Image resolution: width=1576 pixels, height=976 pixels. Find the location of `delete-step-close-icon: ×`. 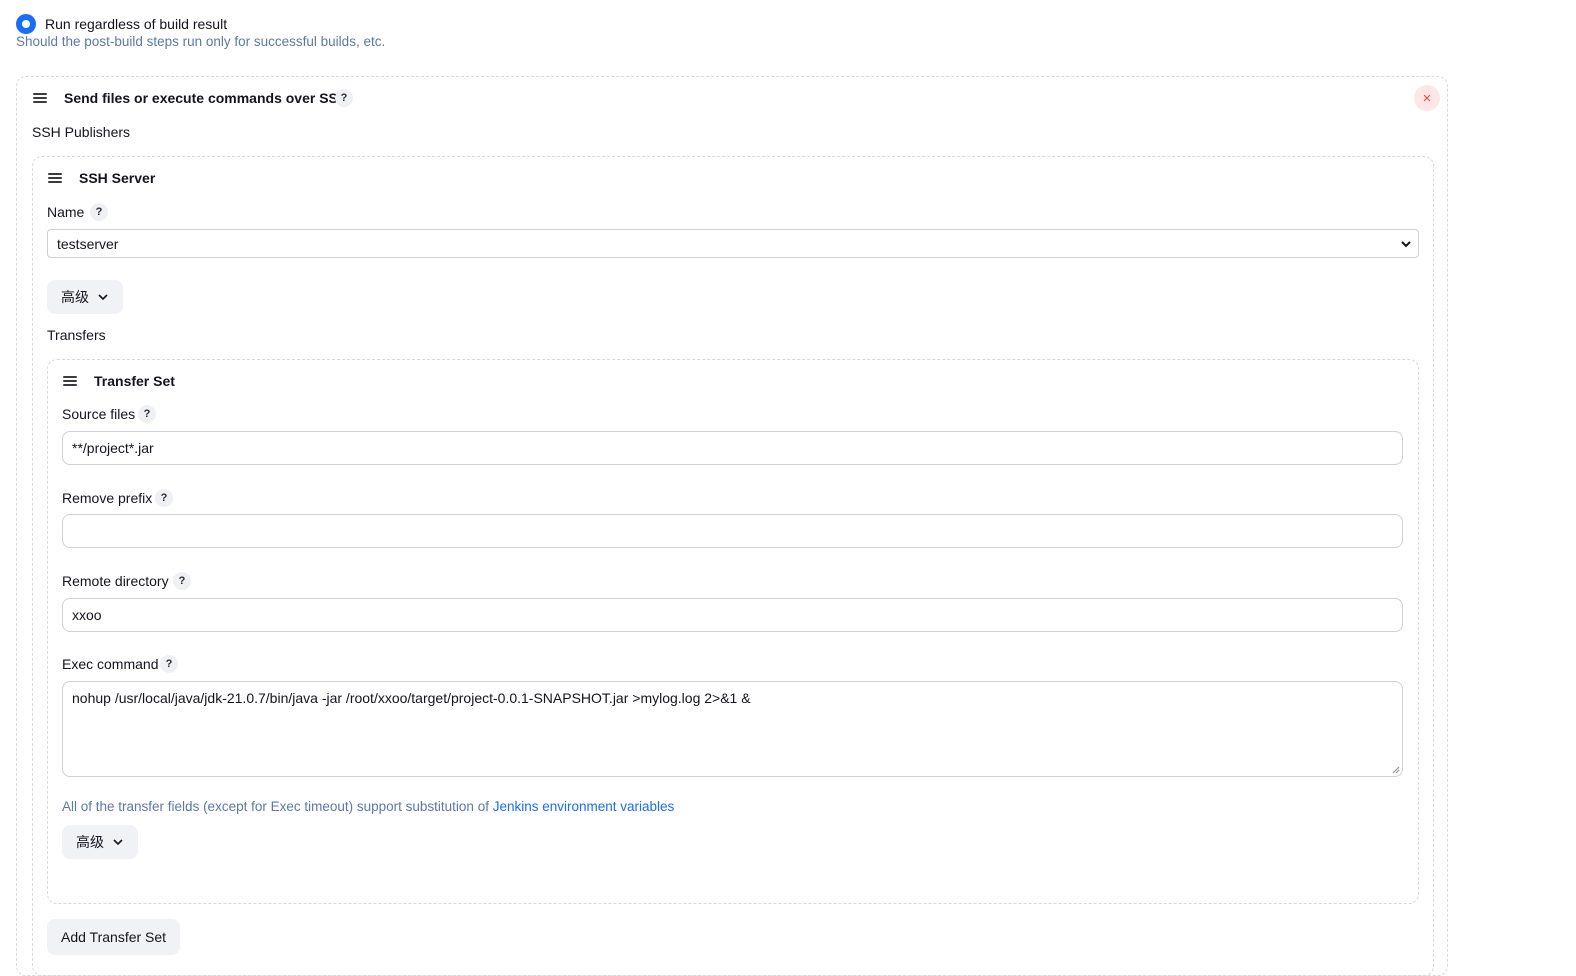

delete-step-close-icon: × is located at coordinates (1427, 98).